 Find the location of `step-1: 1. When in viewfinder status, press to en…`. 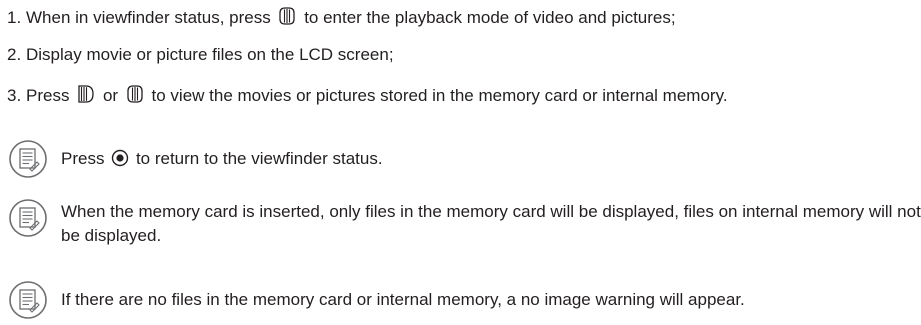

step-1: 1. When in viewfinder status, press to en… is located at coordinates (341, 18).